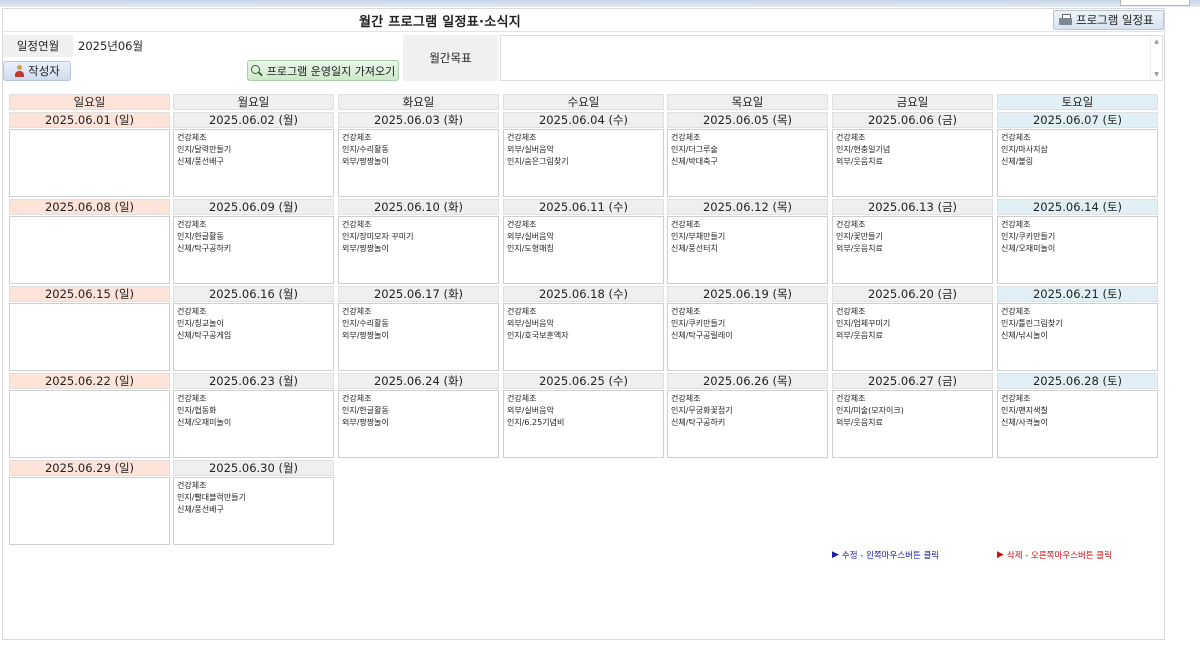  What do you see at coordinates (1077, 207) in the screenshot?
I see `day-date: 2025.06.14 (토)` at bounding box center [1077, 207].